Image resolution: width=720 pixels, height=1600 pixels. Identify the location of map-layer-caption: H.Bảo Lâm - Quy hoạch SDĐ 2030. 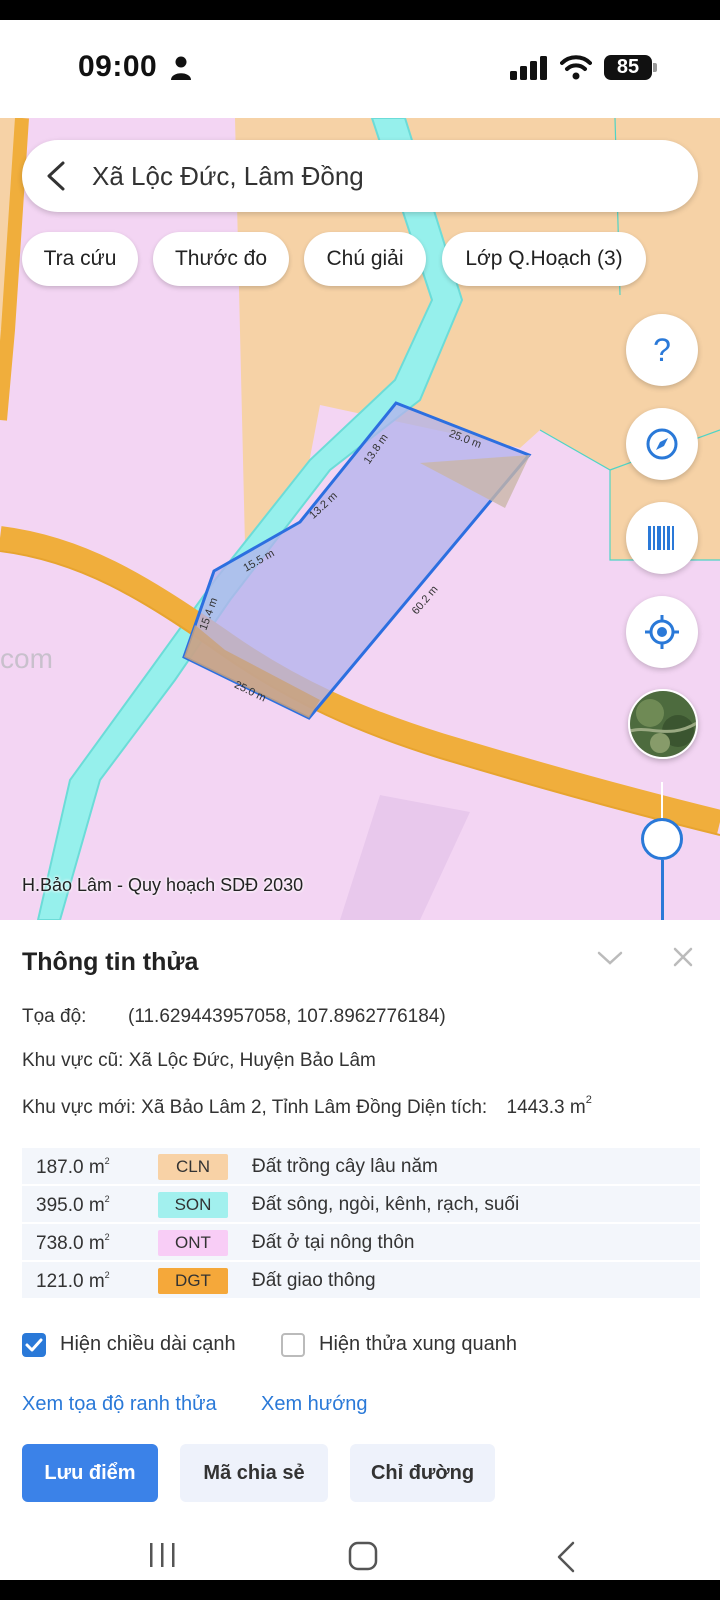
(163, 885).